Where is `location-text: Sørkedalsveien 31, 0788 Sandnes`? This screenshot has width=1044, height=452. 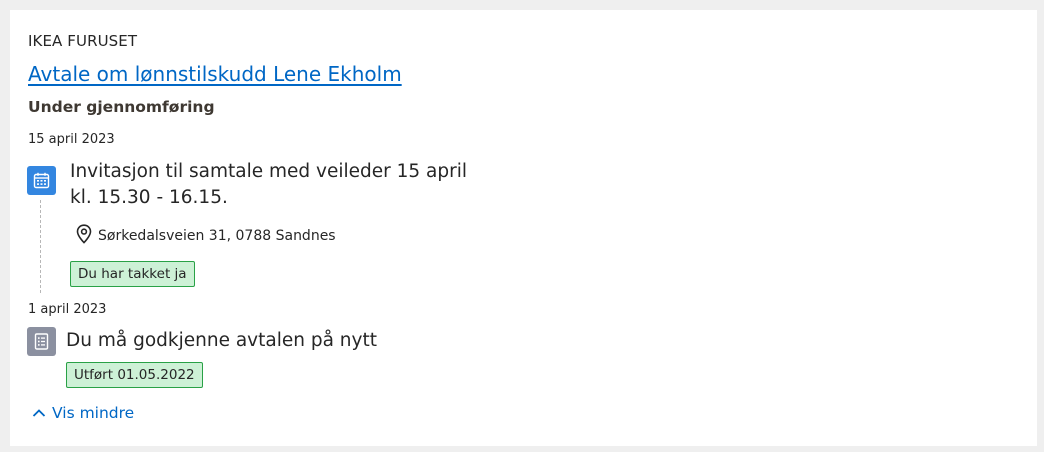
location-text: Sørkedalsveien 31, 0788 Sandnes is located at coordinates (217, 236).